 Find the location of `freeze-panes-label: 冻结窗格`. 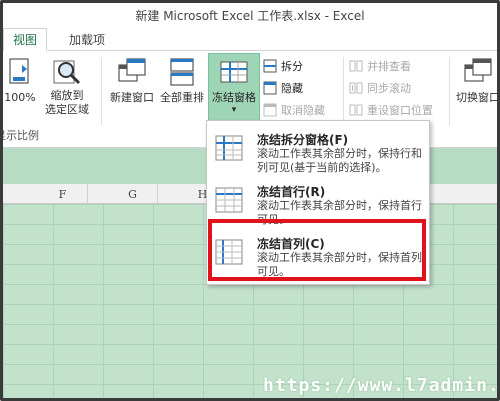

freeze-panes-label: 冻结窗格 is located at coordinates (234, 97).